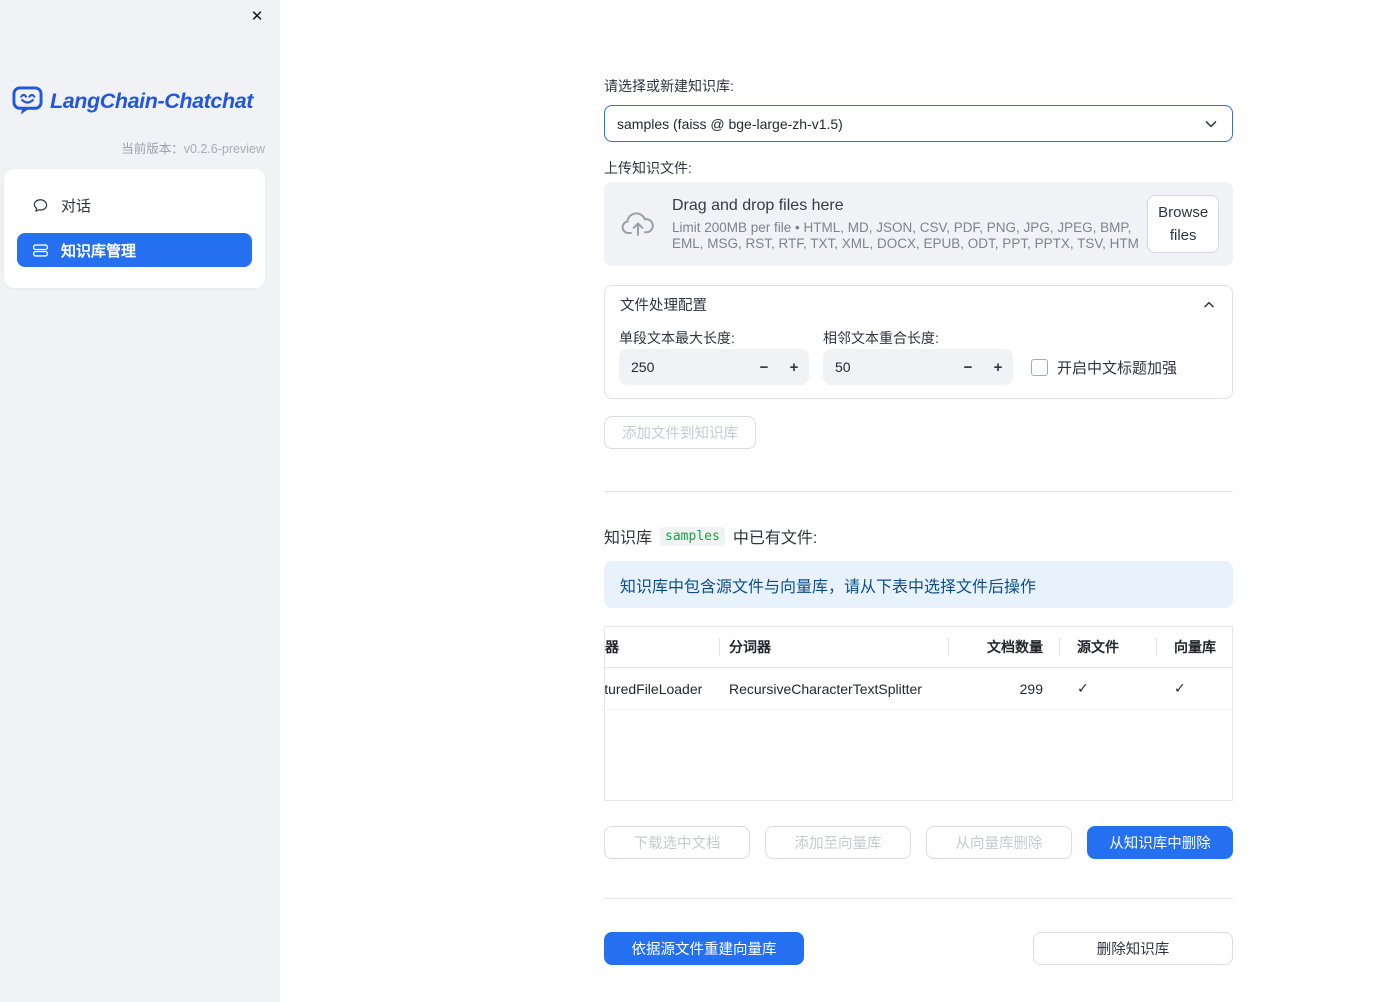  I want to click on kb-select: samples (faiss @ bge-large-zh-v1.5), so click(918, 123).